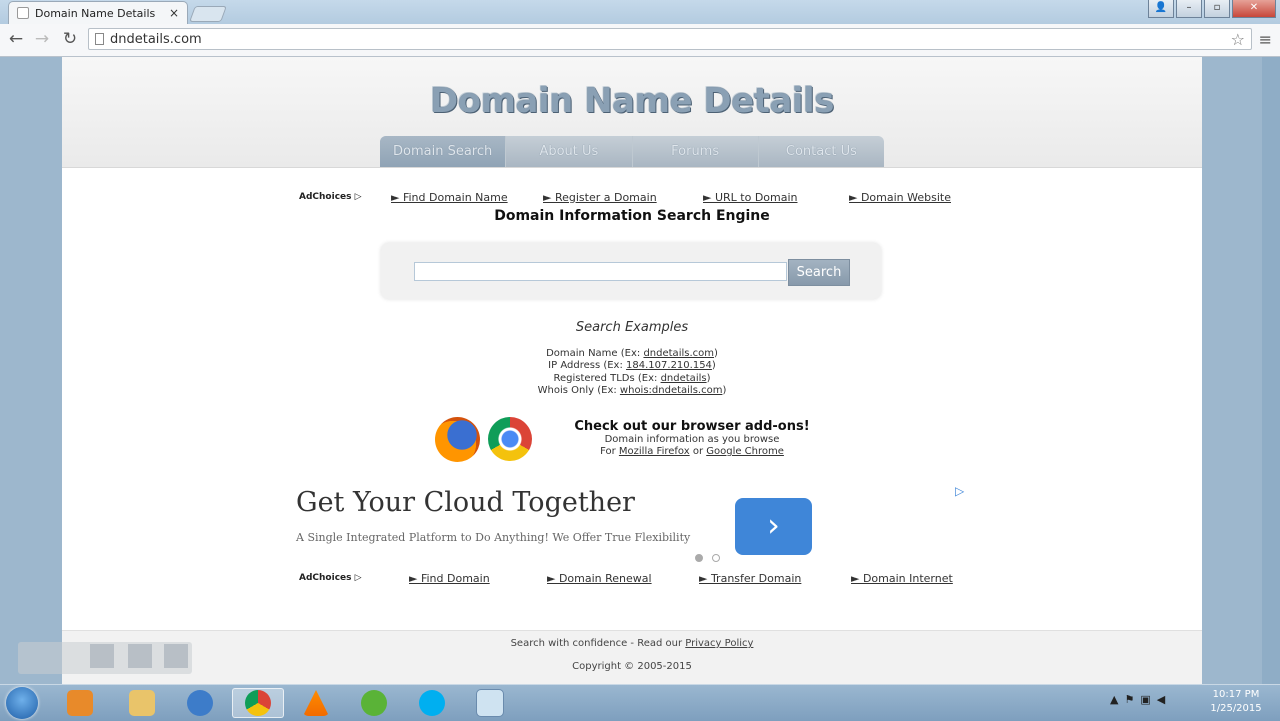  I want to click on taskbar-app-window, so click(490, 703).